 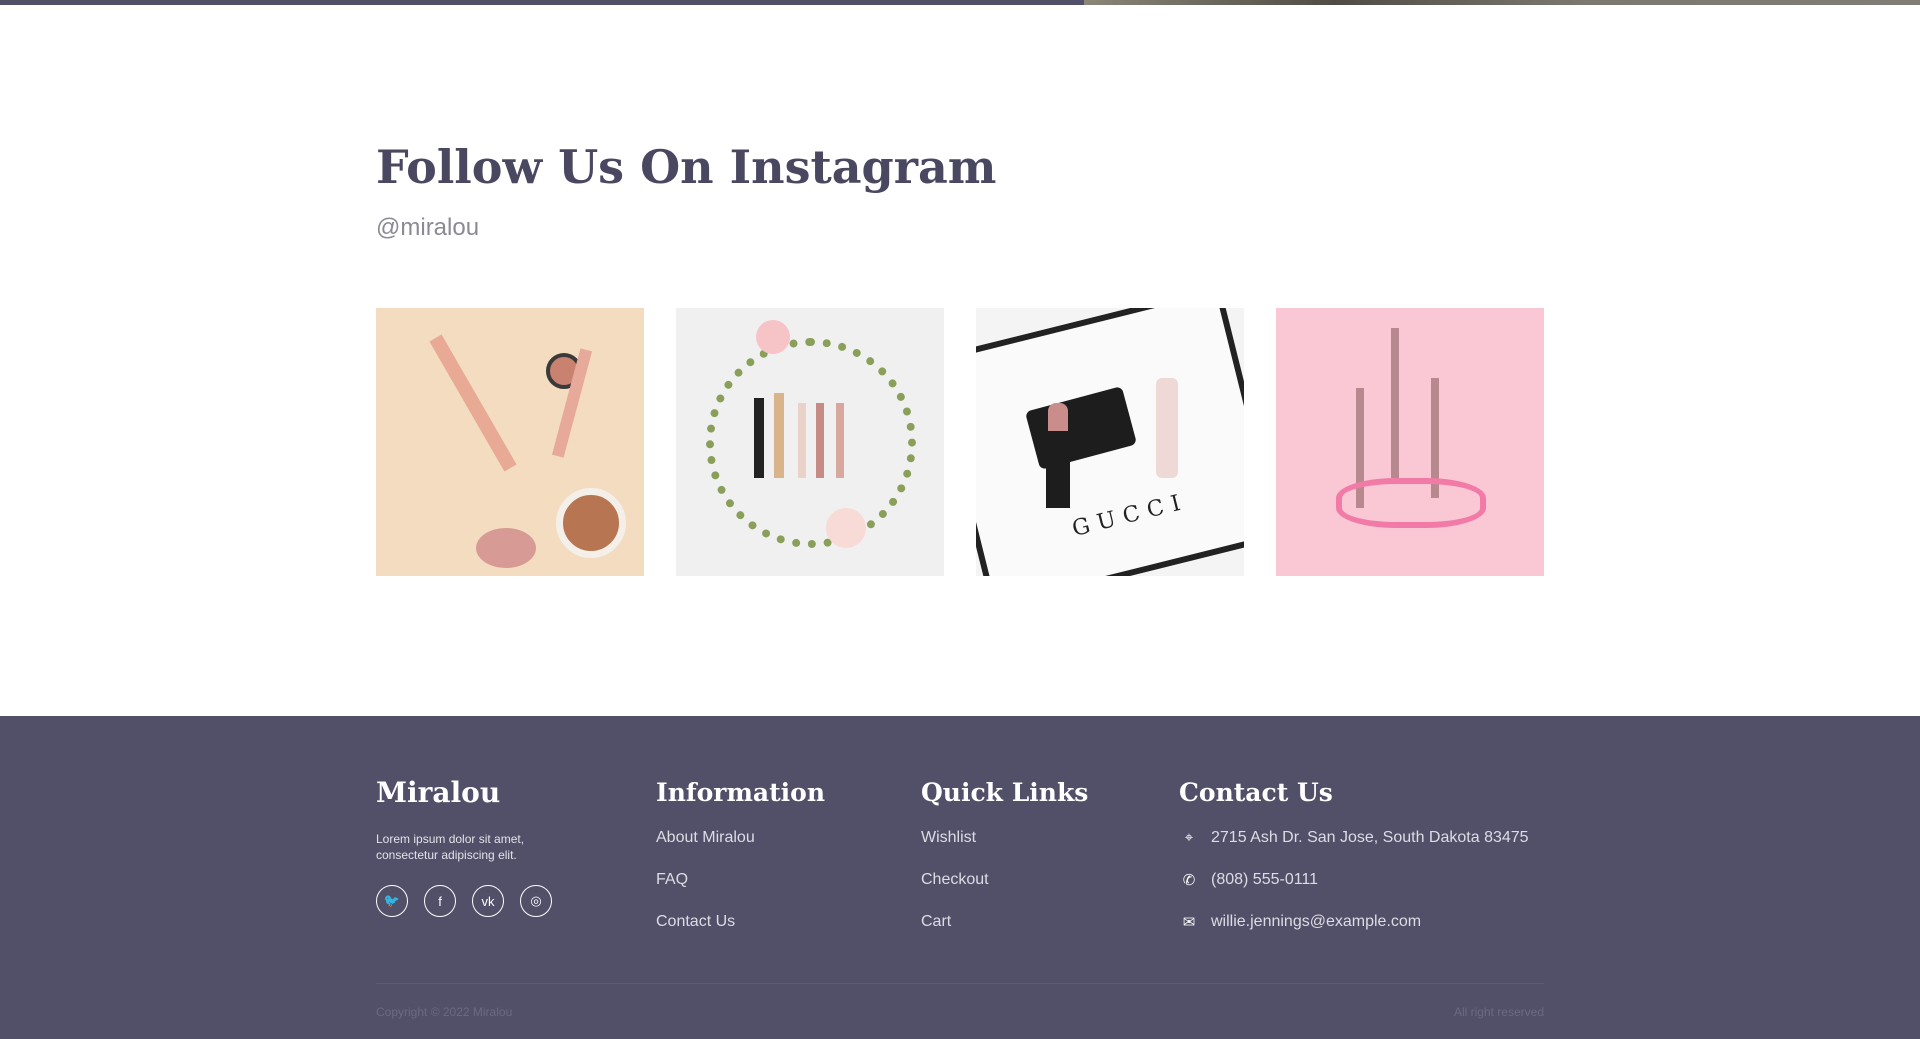 I want to click on location-pin-icon: ⌖, so click(x=1189, y=837).